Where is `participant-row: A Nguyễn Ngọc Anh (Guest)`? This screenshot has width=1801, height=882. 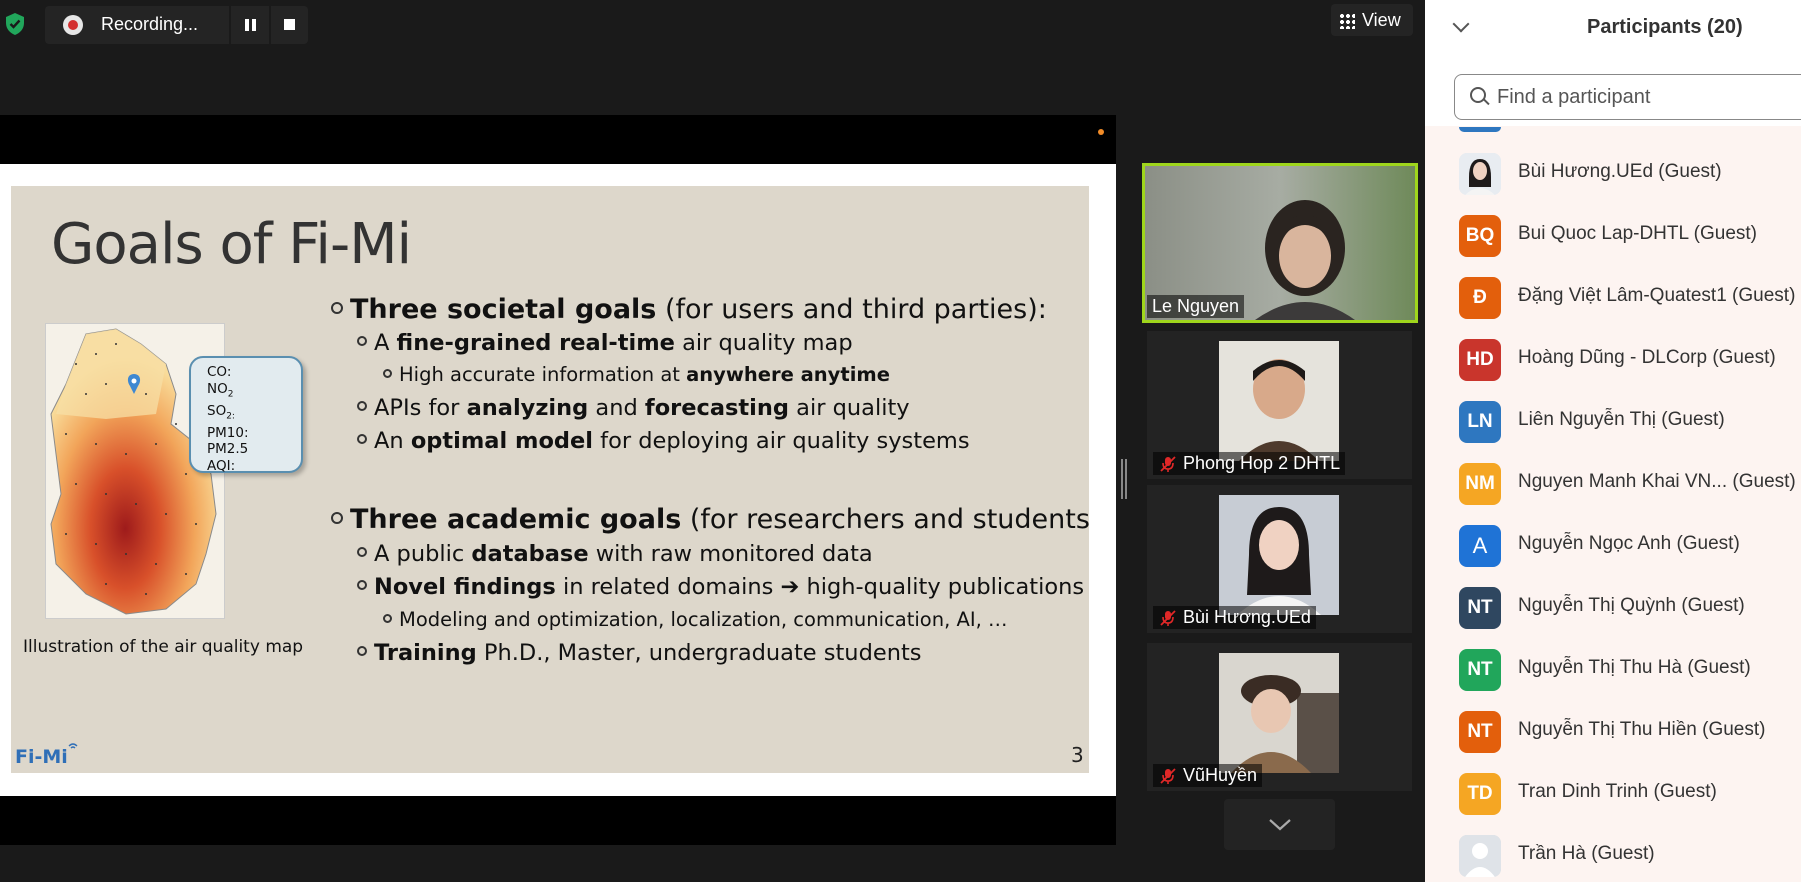
participant-row: A Nguyễn Ngọc Anh (Guest) is located at coordinates (1613, 546).